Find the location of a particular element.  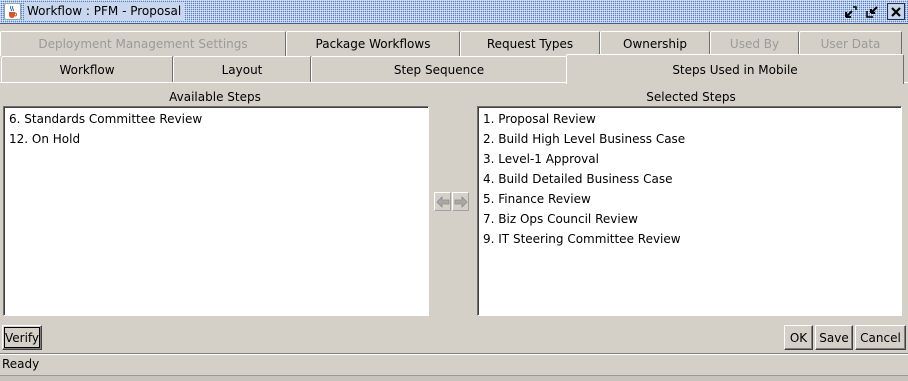

title-bar: Workflow : PFM - Proposal is located at coordinates (454, 12).